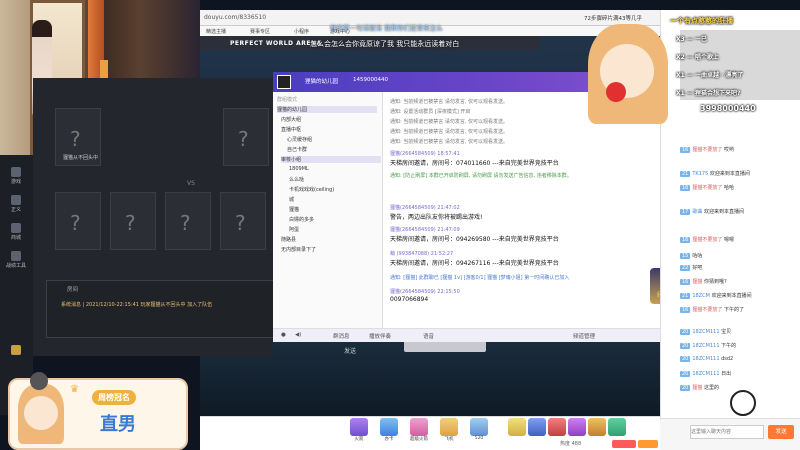  What do you see at coordinates (474, 239) in the screenshot?
I see `message-text: 天梯房间邀请，房间号：094269580 ---来自完美世界竞技平台` at bounding box center [474, 239].